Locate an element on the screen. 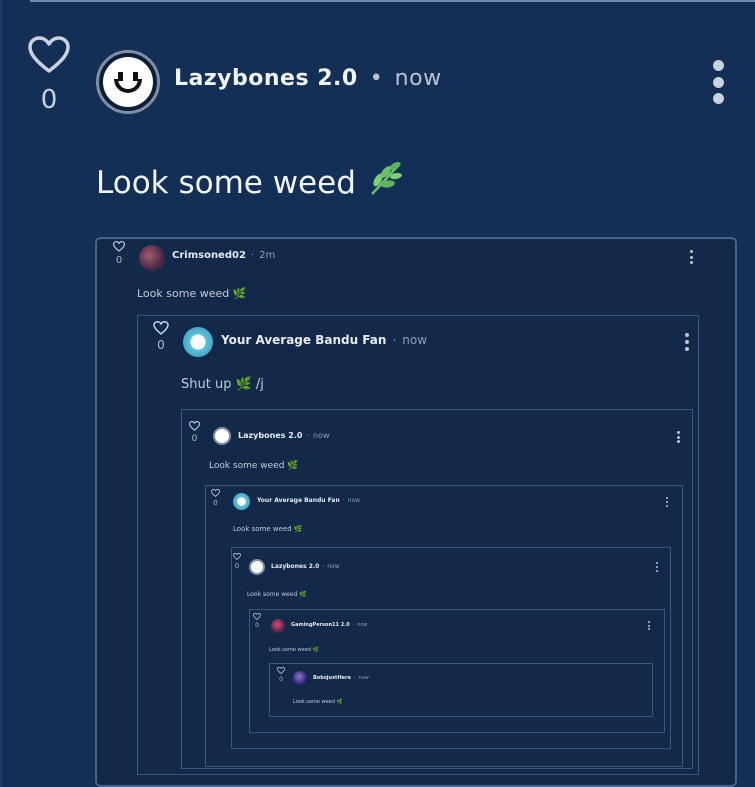 The image size is (755, 787). mini-like-7: 0 is located at coordinates (281, 674).